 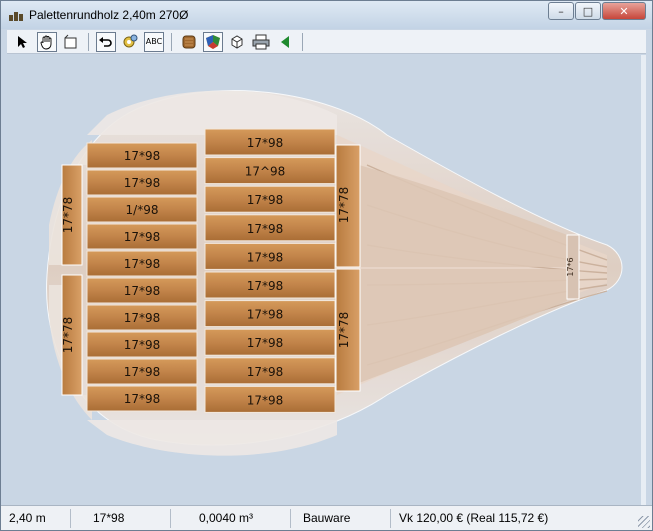 What do you see at coordinates (643, 280) in the screenshot?
I see `viewport-scroll-edge` at bounding box center [643, 280].